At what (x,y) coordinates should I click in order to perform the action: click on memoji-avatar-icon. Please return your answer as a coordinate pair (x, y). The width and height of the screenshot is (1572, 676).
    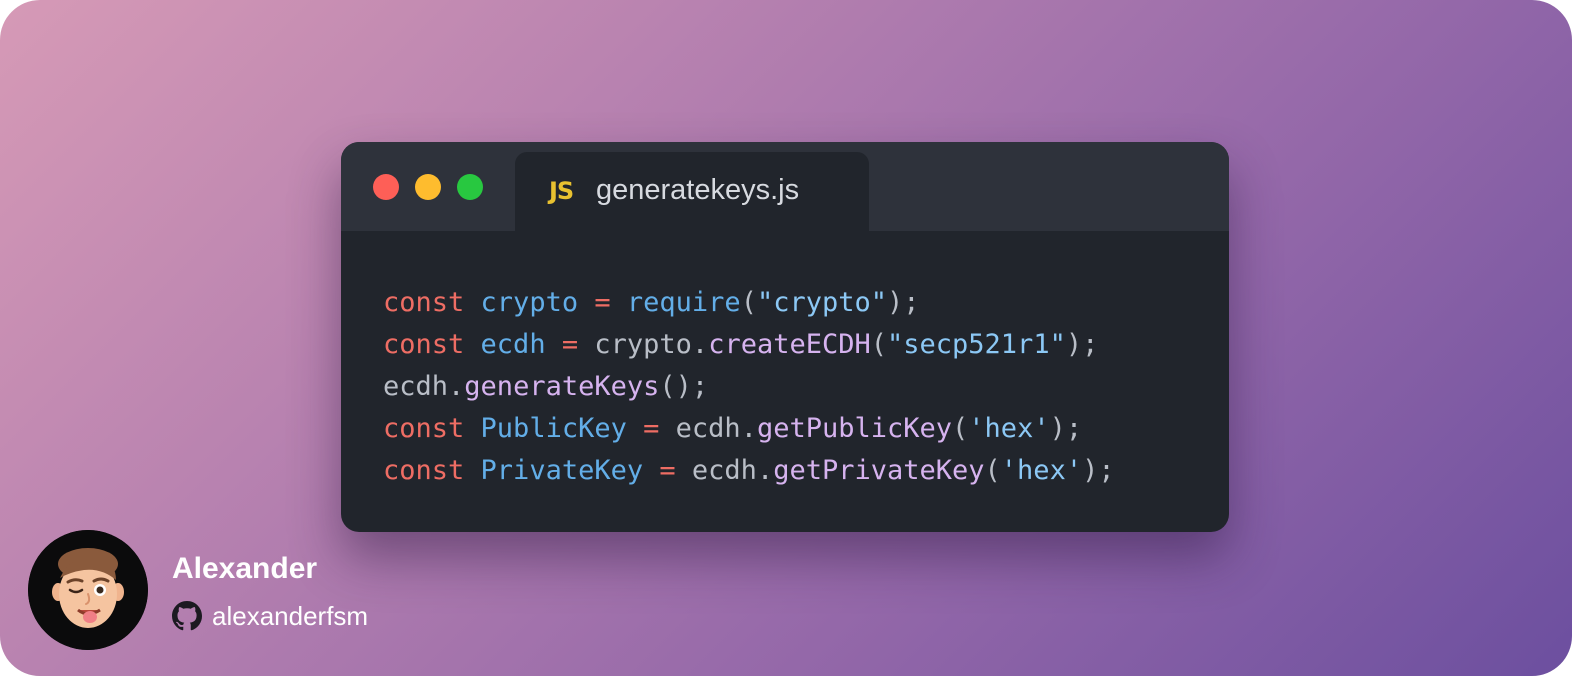
    Looking at the image, I should click on (88, 590).